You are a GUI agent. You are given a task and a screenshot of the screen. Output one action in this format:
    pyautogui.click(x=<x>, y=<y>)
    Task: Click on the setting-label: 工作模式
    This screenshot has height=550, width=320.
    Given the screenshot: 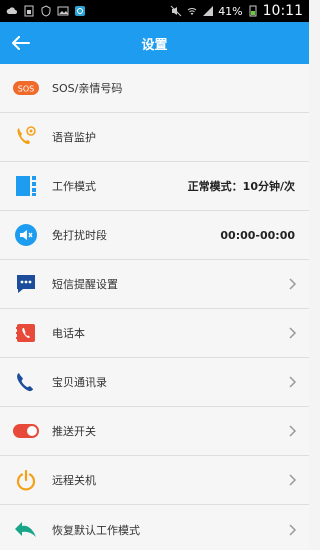 What is the action you would take?
    pyautogui.click(x=74, y=186)
    